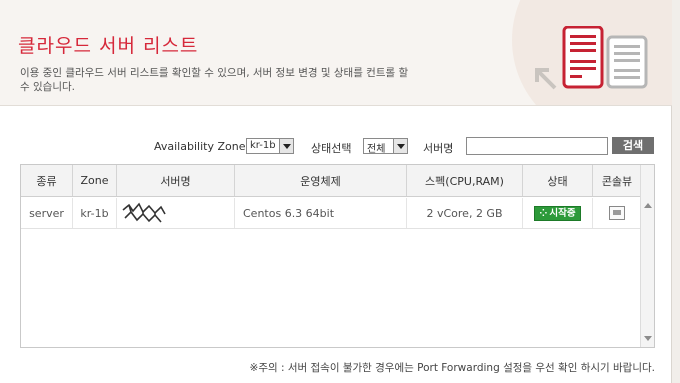 Image resolution: width=680 pixels, height=383 pixels. I want to click on console-icon, so click(617, 213).